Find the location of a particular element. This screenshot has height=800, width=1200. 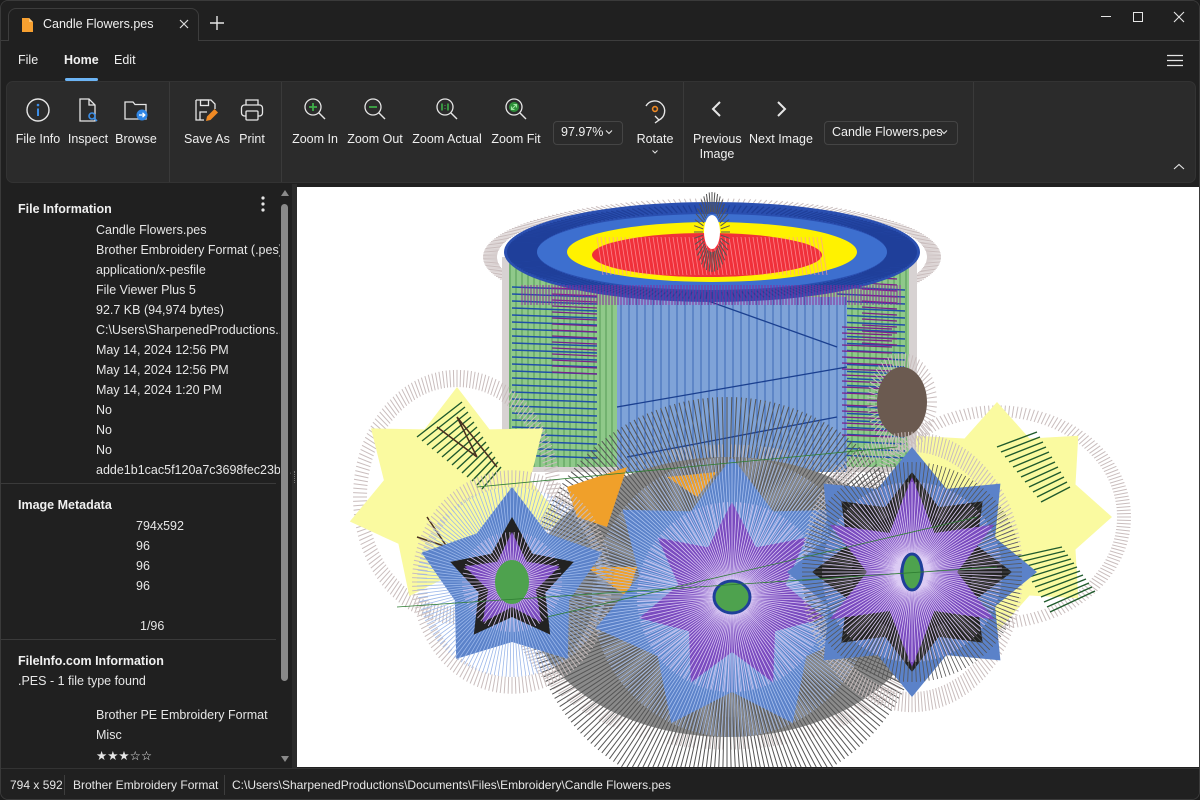

menu-edit: Edit is located at coordinates (125, 60).